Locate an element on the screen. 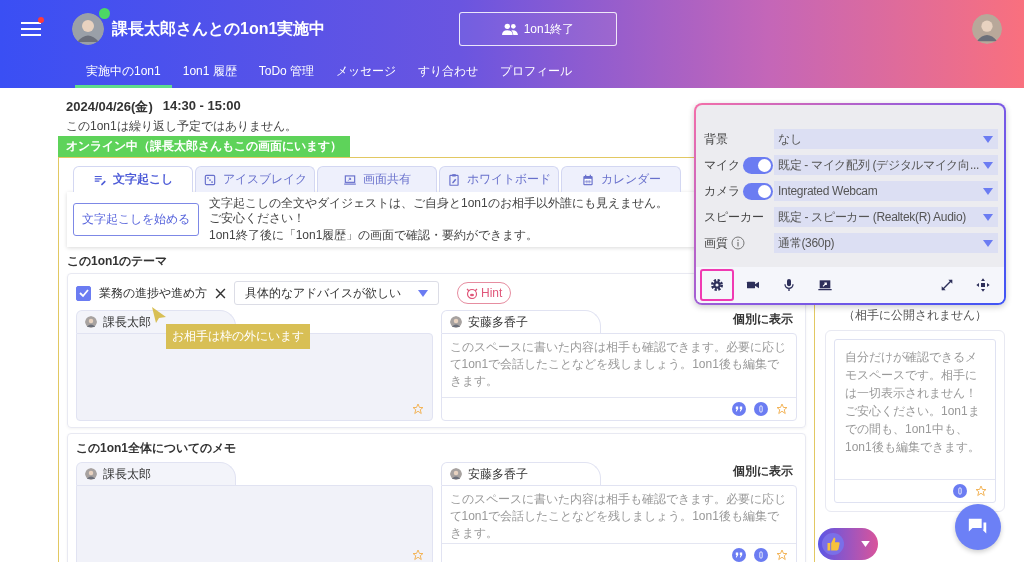  nav-tab: 1on1 履歴 is located at coordinates (209, 73).